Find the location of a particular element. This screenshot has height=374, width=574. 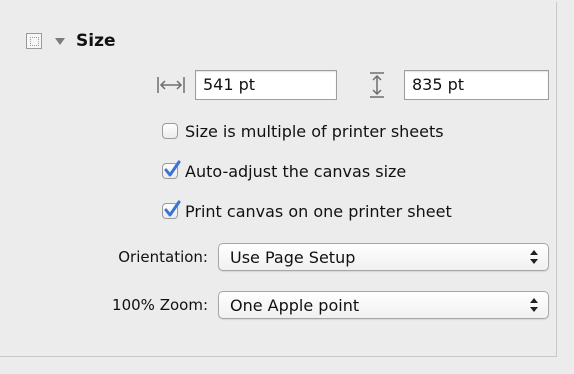

disclosure-triangle-icon is located at coordinates (60, 41).